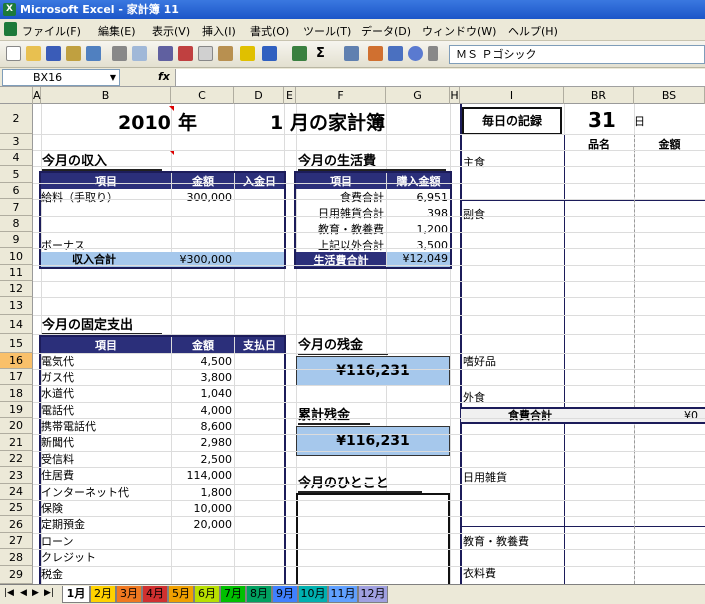 The width and height of the screenshot is (705, 604). Describe the element at coordinates (202, 524) in the screenshot. I see `fixed-amount: 20,000` at that location.